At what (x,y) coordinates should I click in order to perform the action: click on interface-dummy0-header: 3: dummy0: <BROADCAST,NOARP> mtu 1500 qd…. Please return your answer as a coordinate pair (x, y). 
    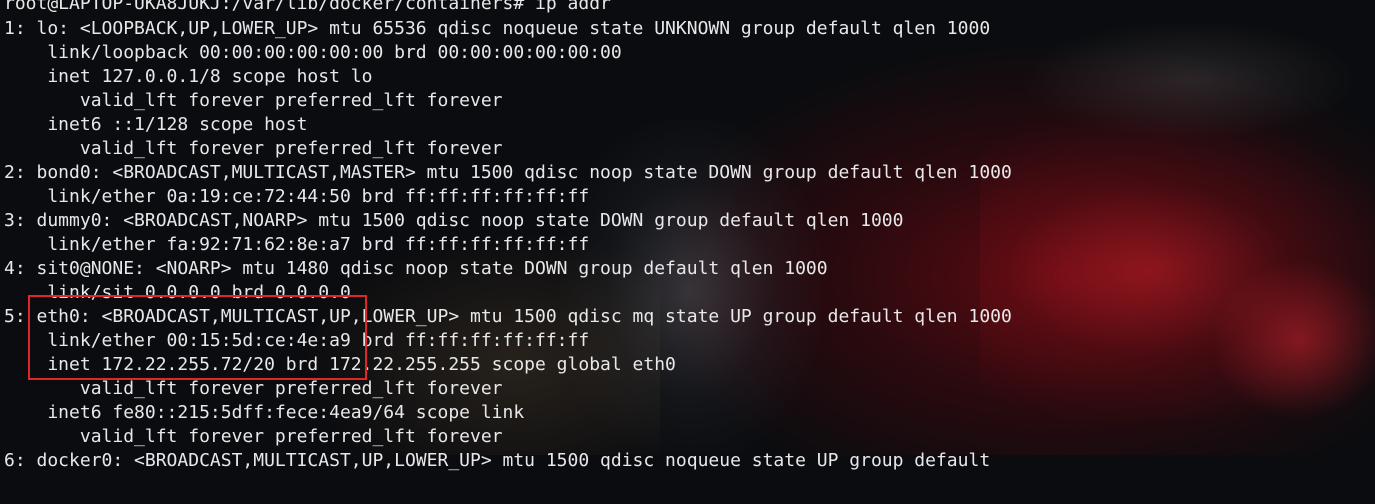
    Looking at the image, I should click on (454, 220).